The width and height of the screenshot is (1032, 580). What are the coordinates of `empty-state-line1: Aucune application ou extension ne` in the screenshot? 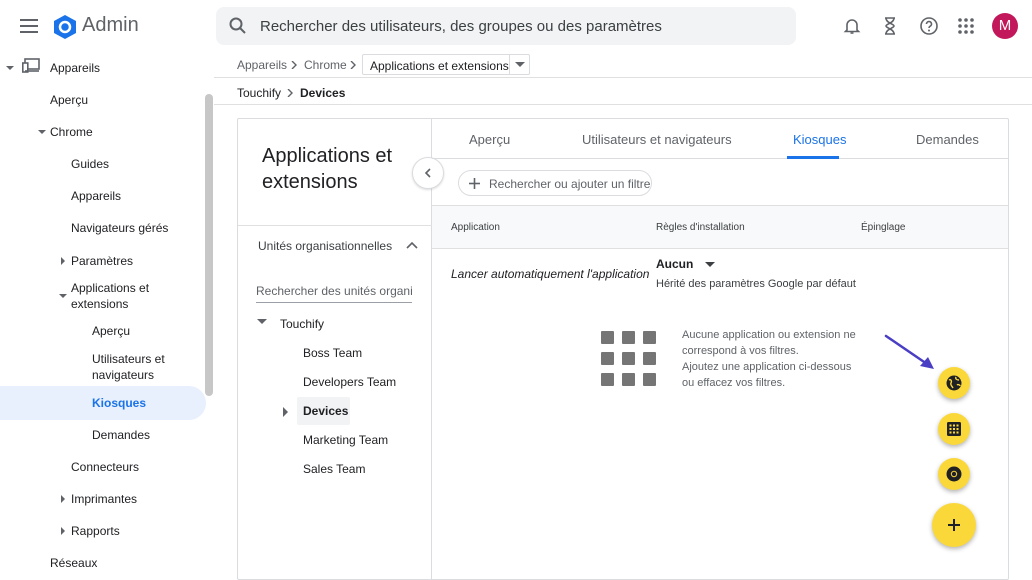 It's located at (769, 335).